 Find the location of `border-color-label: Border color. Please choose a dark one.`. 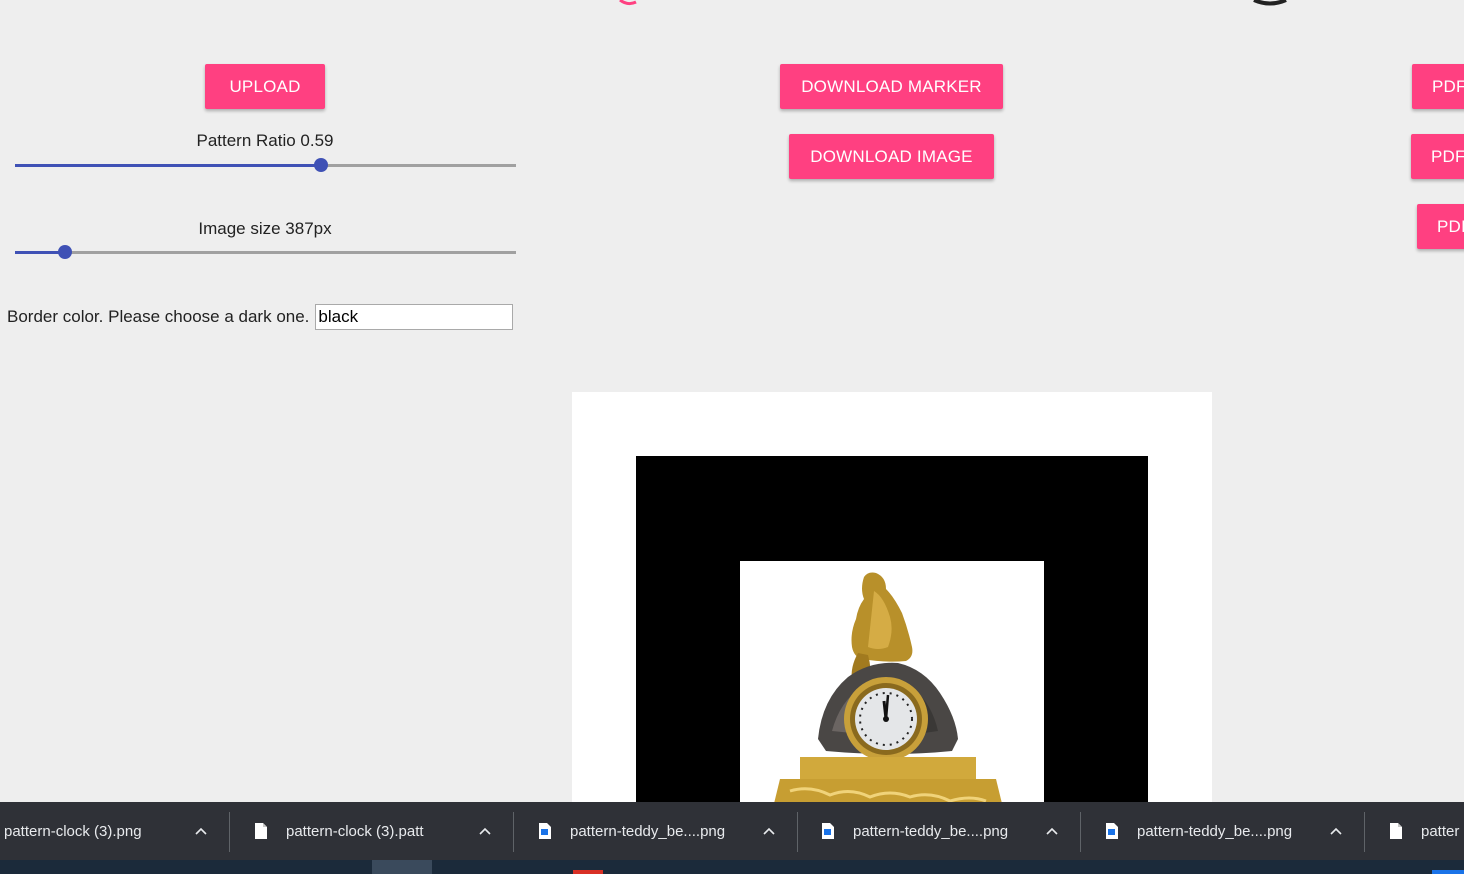

border-color-label: Border color. Please choose a dark one. is located at coordinates (158, 316).